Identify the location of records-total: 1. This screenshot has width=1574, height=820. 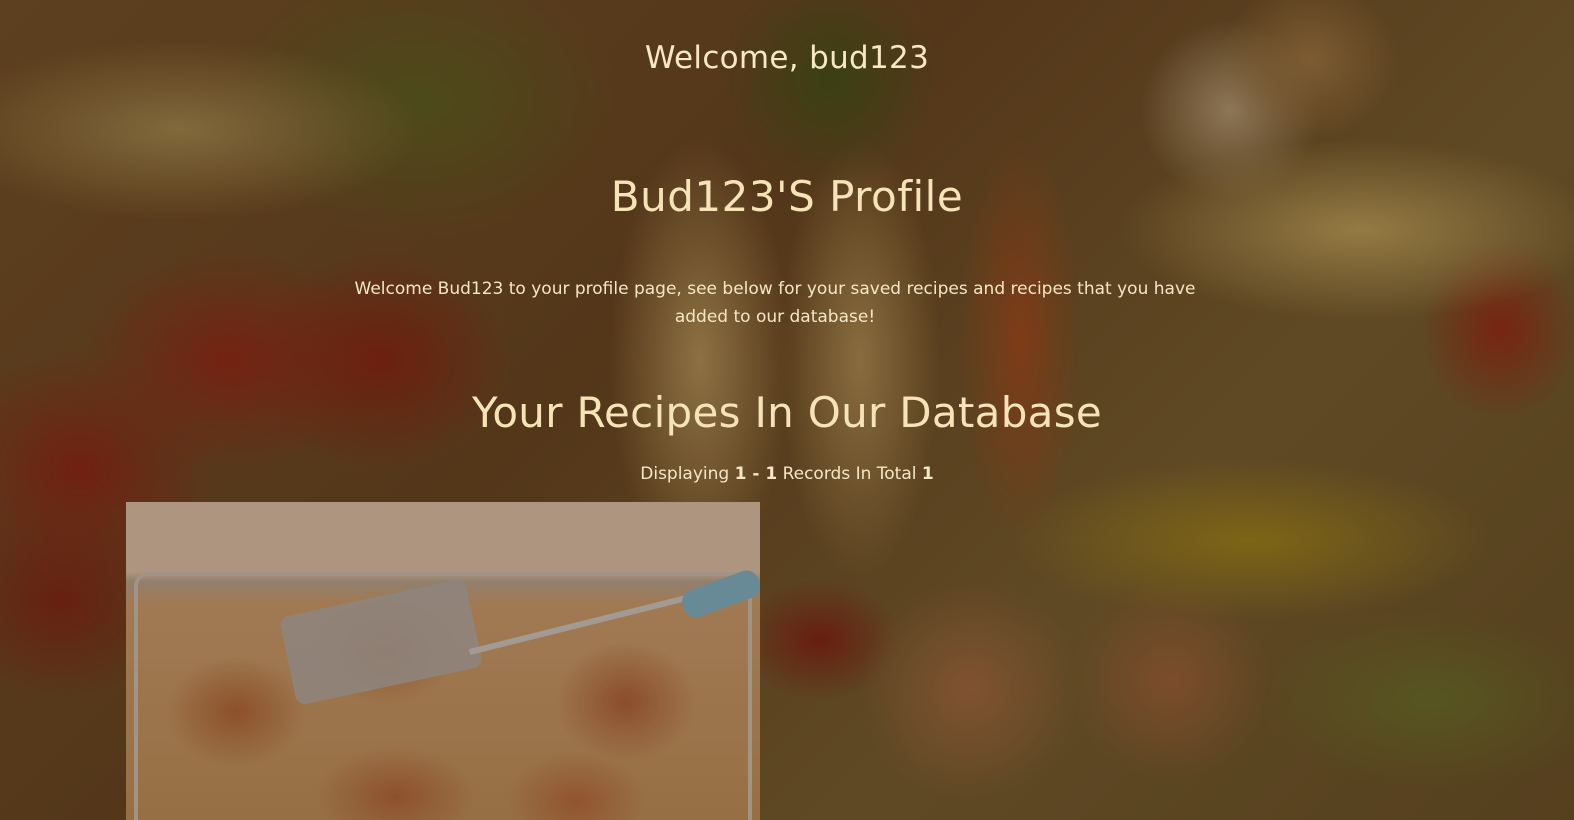
(927, 474).